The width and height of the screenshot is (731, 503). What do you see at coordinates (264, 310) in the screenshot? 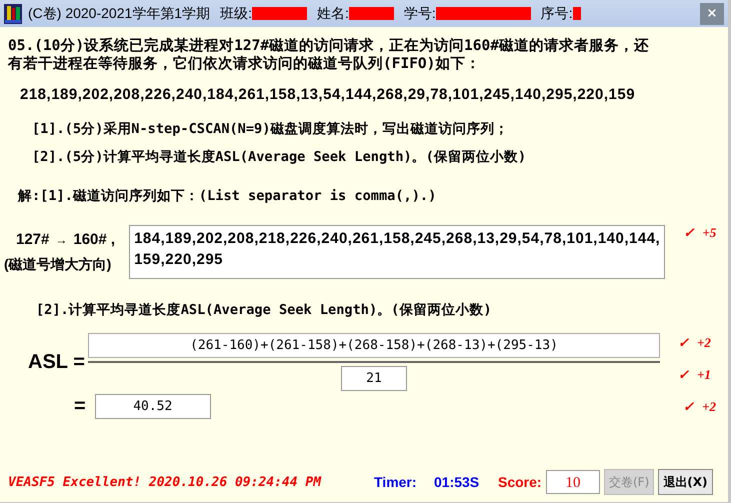
I see `answer-heading: [2].计算平均寻道长度ASL(Average Seek Length)。(保留两位小数)` at bounding box center [264, 310].